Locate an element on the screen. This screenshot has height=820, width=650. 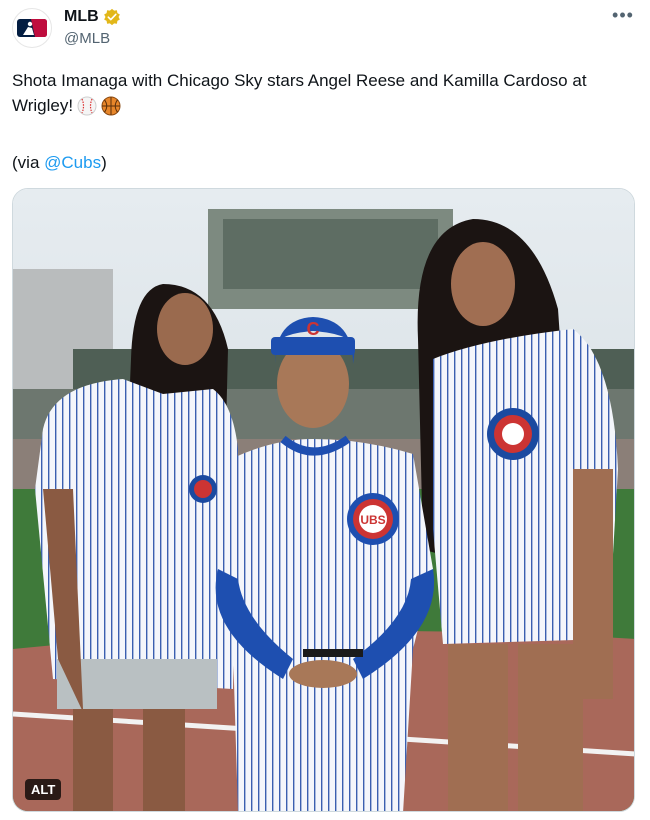
account-handle: @MLB is located at coordinates (87, 38).